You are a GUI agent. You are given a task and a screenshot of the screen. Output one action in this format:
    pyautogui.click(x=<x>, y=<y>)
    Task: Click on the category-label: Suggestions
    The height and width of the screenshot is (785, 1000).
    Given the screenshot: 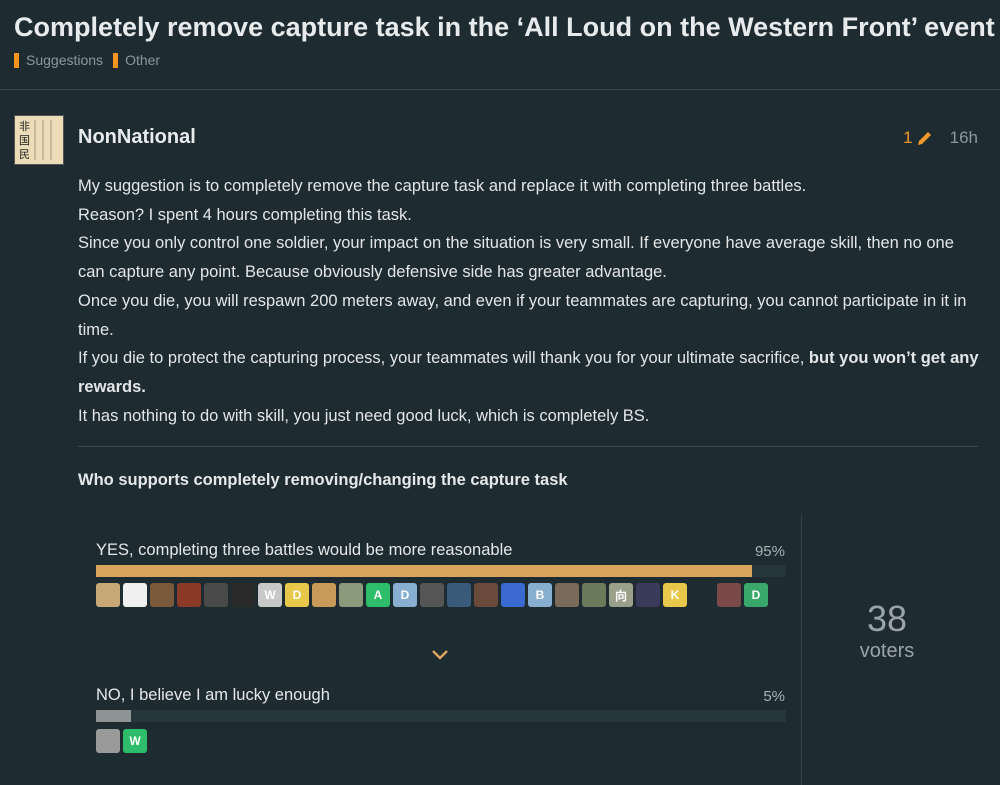 What is the action you would take?
    pyautogui.click(x=65, y=60)
    